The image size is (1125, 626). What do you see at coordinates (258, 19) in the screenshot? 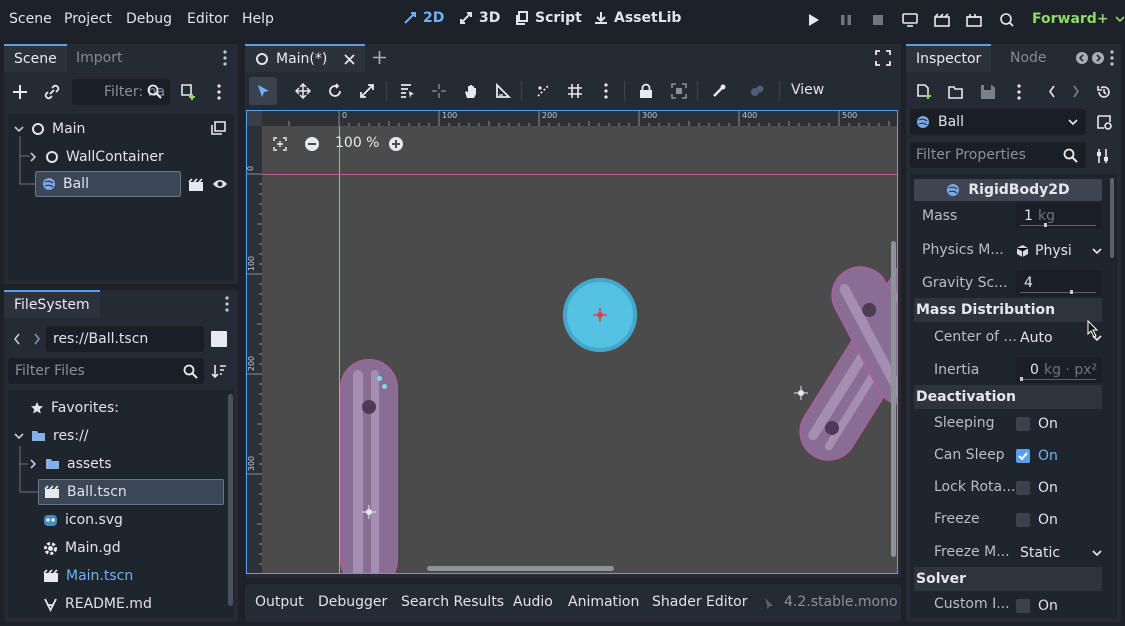
I see `menu-help: Help` at bounding box center [258, 19].